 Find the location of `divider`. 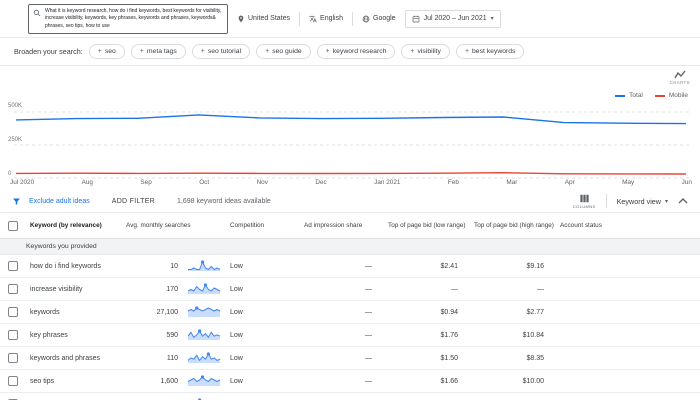

divider is located at coordinates (352, 18).